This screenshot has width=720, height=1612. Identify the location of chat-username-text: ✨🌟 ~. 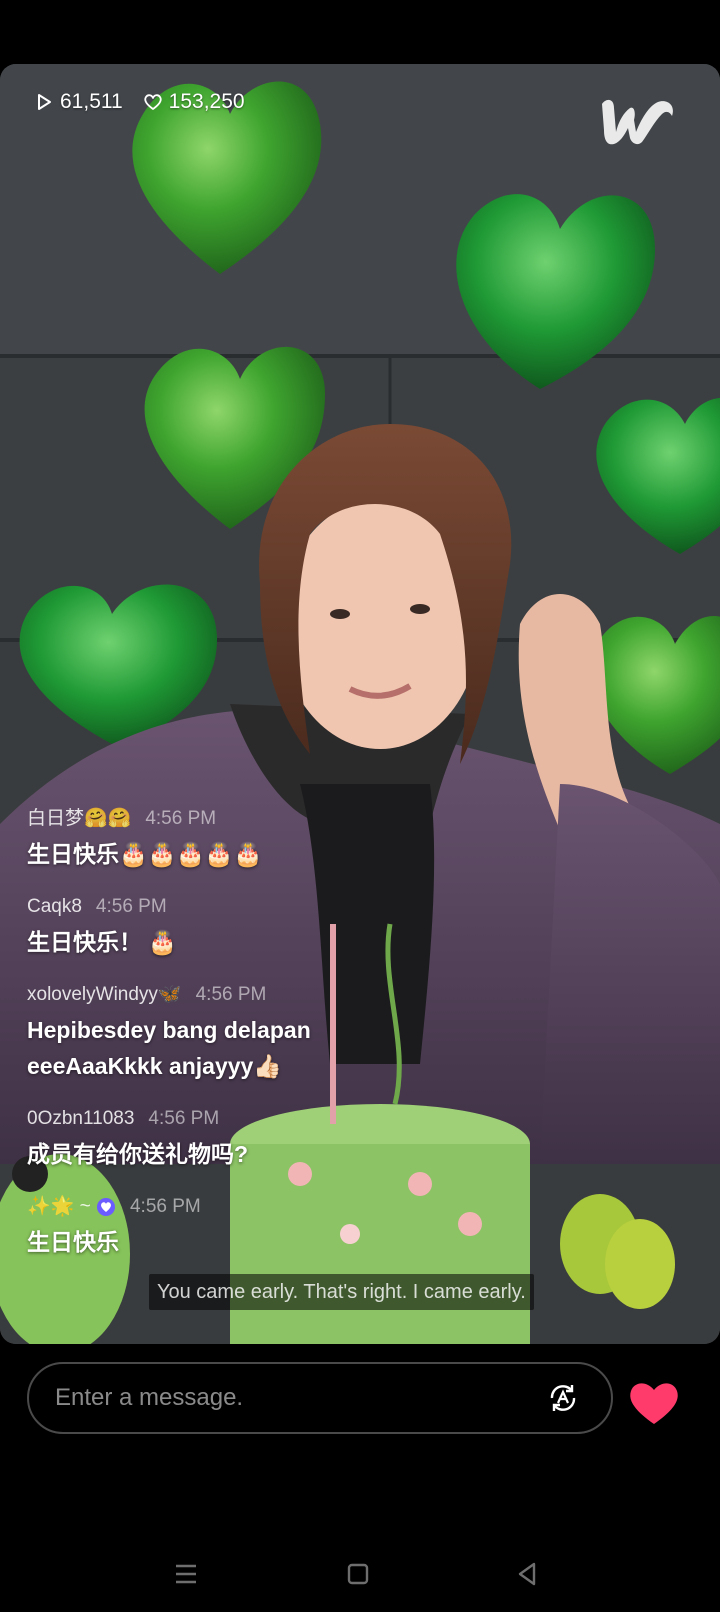
(59, 1206).